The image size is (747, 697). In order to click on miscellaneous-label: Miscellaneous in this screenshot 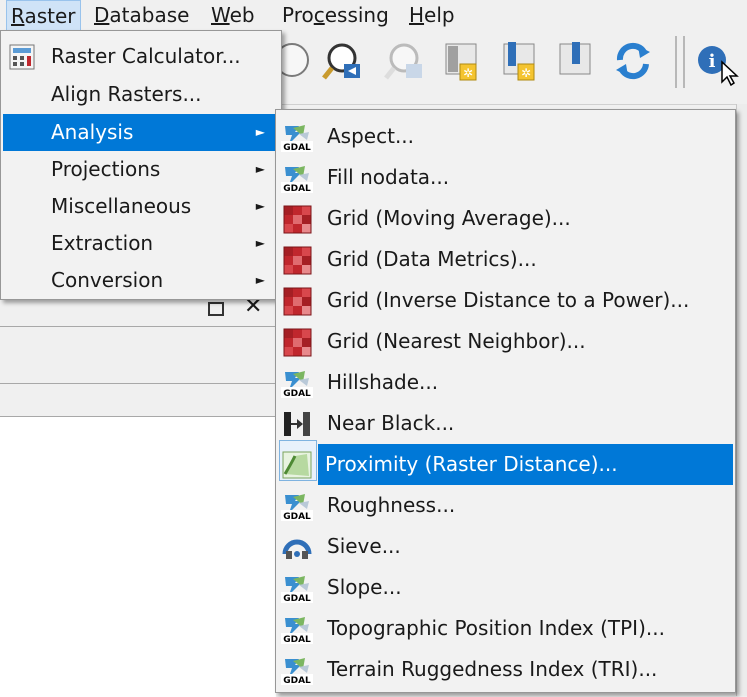, I will do `click(121, 206)`.